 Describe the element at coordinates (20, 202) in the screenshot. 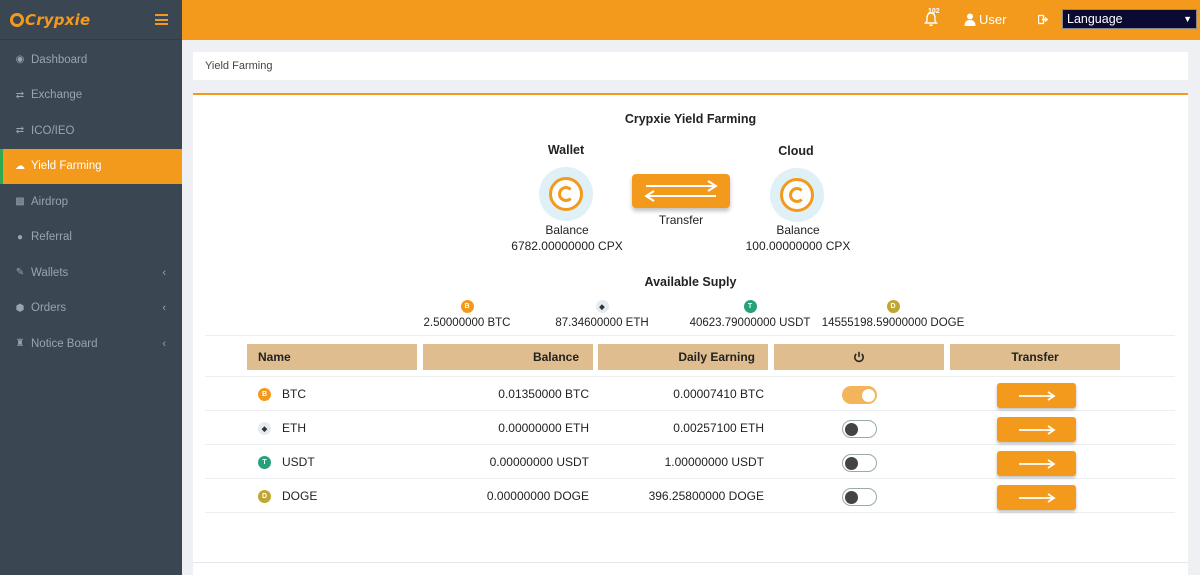

I see `gift-icon: ▩` at that location.